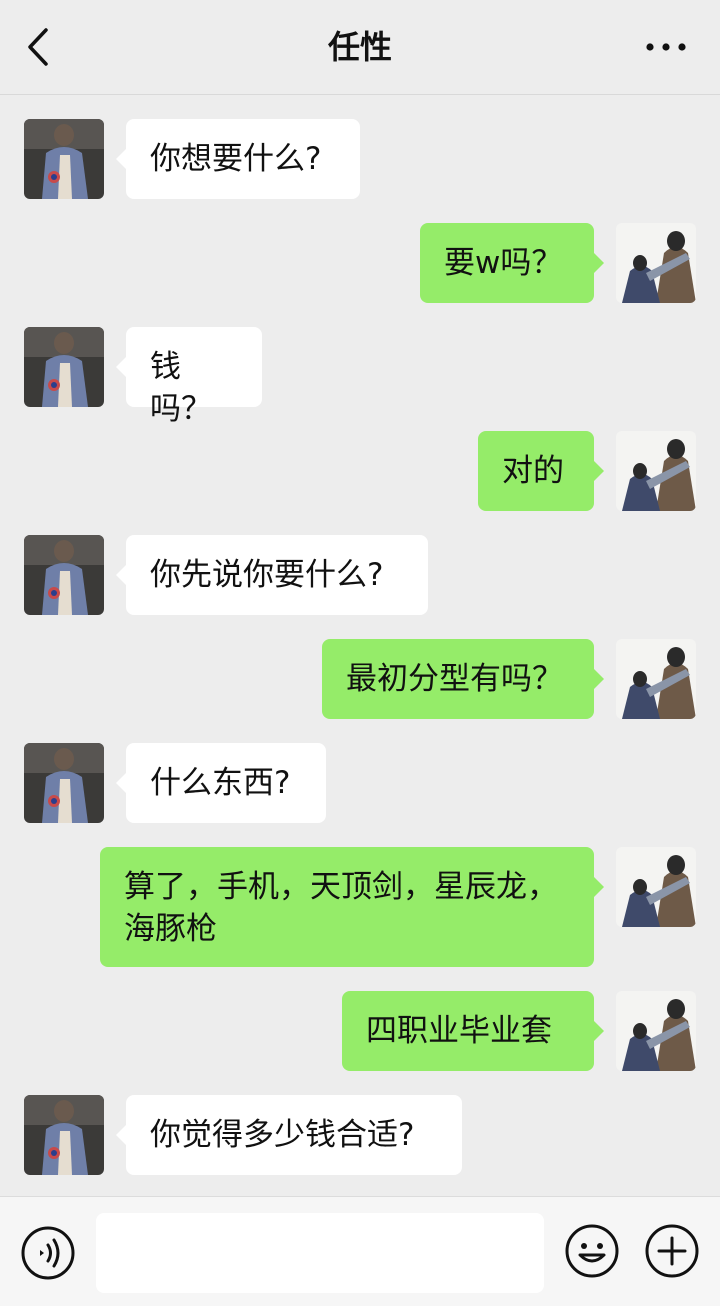 Image resolution: width=720 pixels, height=1306 pixels. What do you see at coordinates (454, 679) in the screenshot?
I see `message-text: 最初分型有吗？` at bounding box center [454, 679].